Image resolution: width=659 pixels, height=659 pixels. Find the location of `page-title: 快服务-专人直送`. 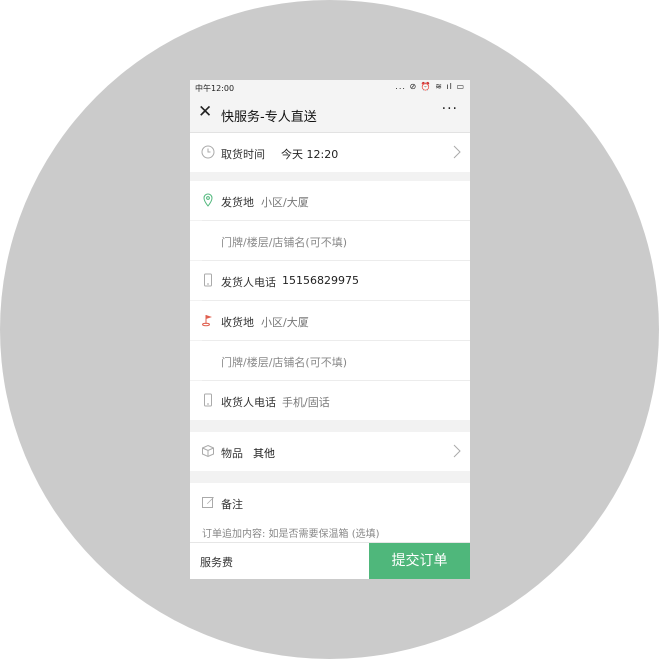

page-title: 快服务-专人直送 is located at coordinates (269, 117).